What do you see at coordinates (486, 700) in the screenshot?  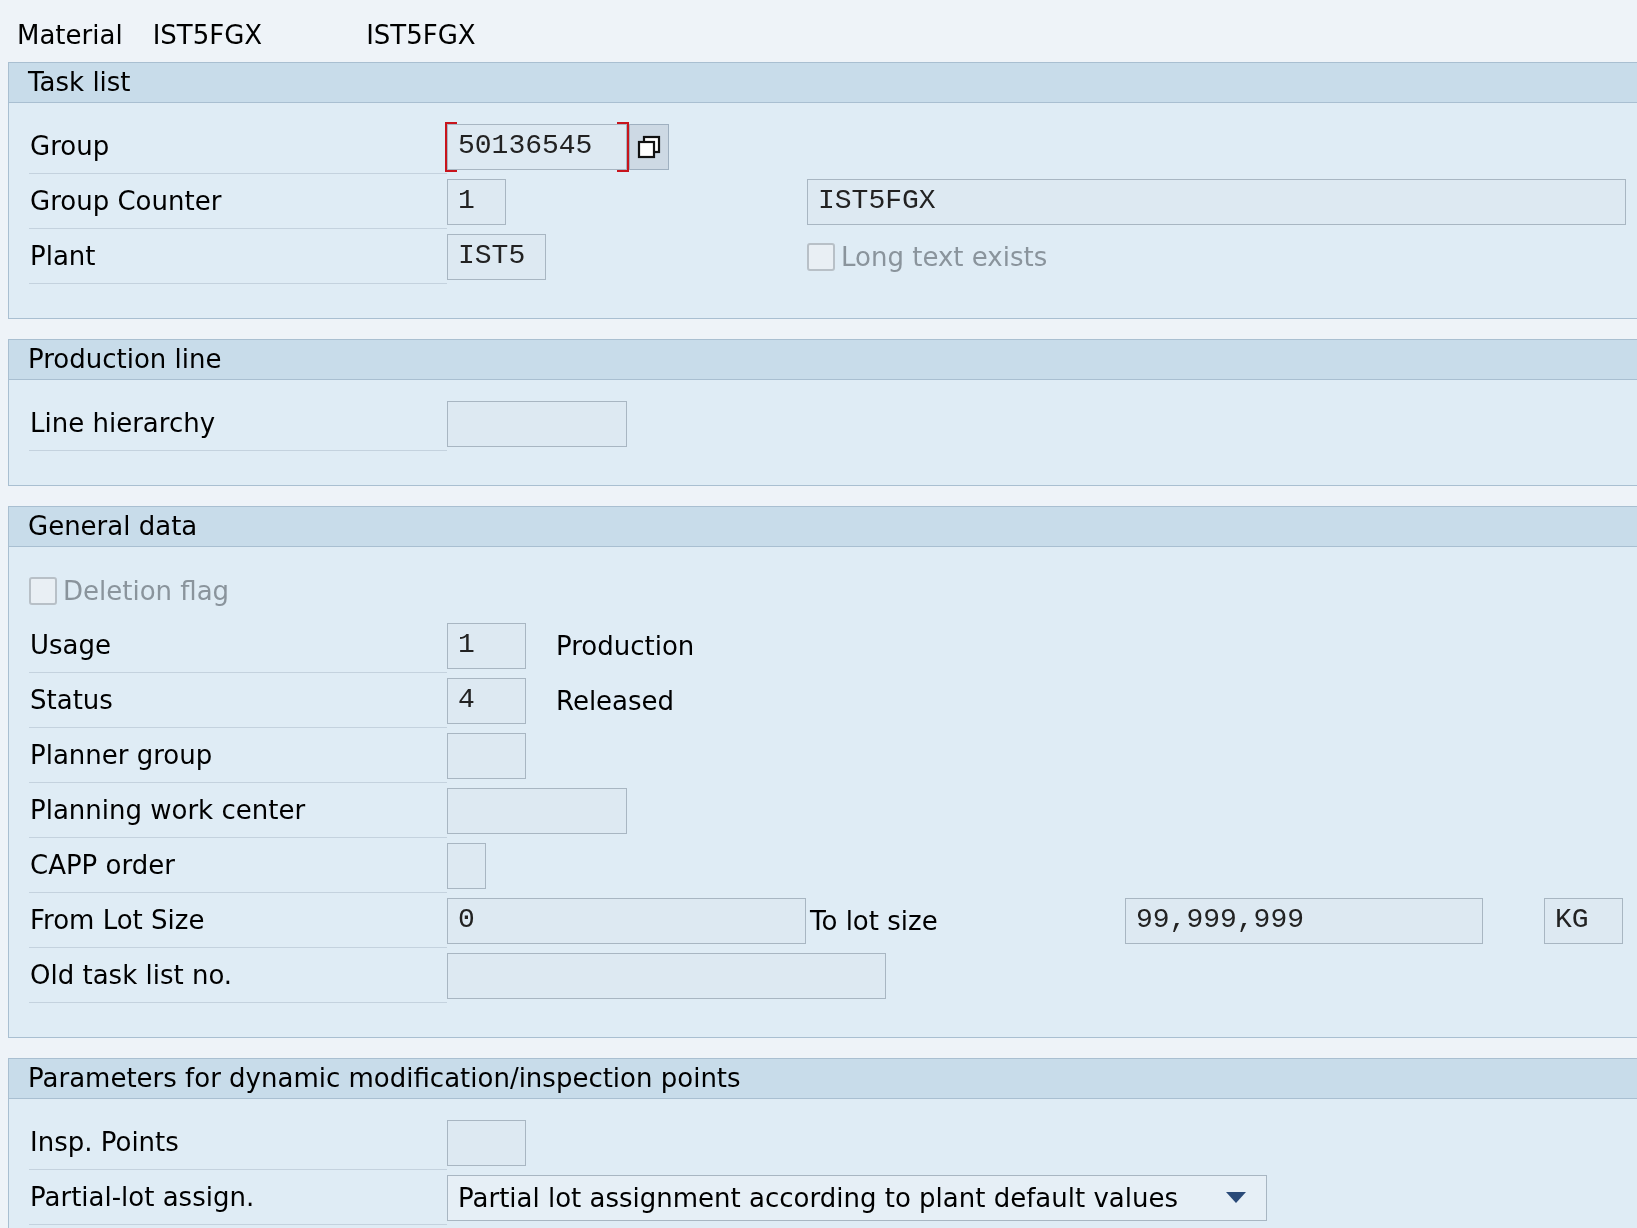 I see `input-field: 4` at bounding box center [486, 700].